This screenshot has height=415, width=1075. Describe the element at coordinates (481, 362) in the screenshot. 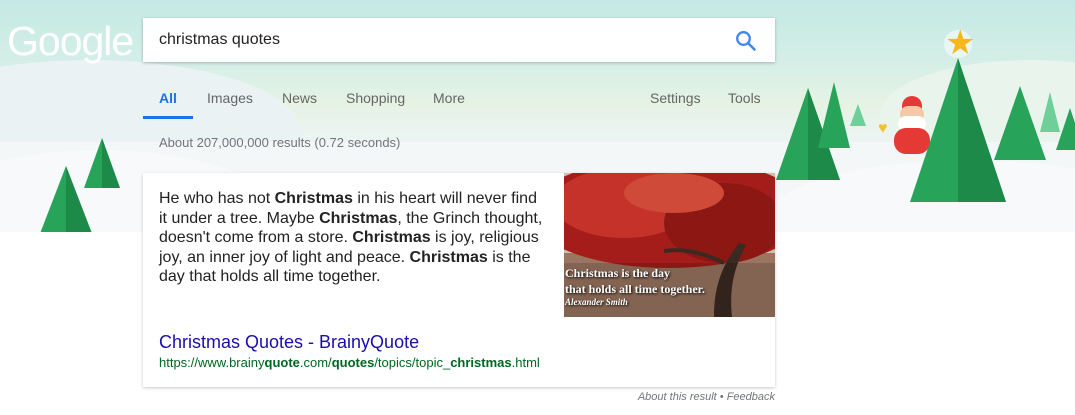

I see `url-segment-bold: christmas` at that location.